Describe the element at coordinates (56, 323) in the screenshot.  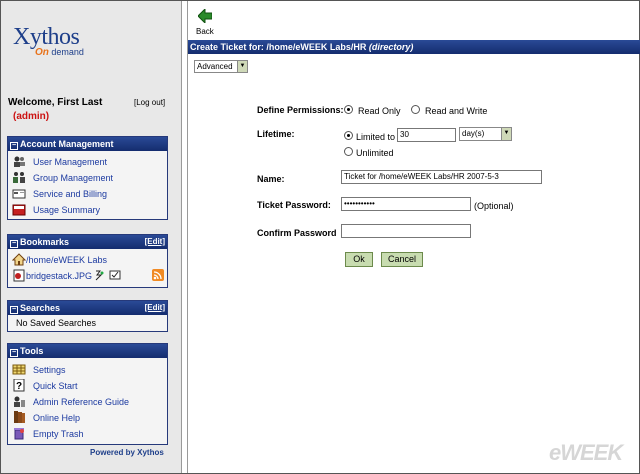
I see `no-saved-searches: No Saved Searches` at that location.